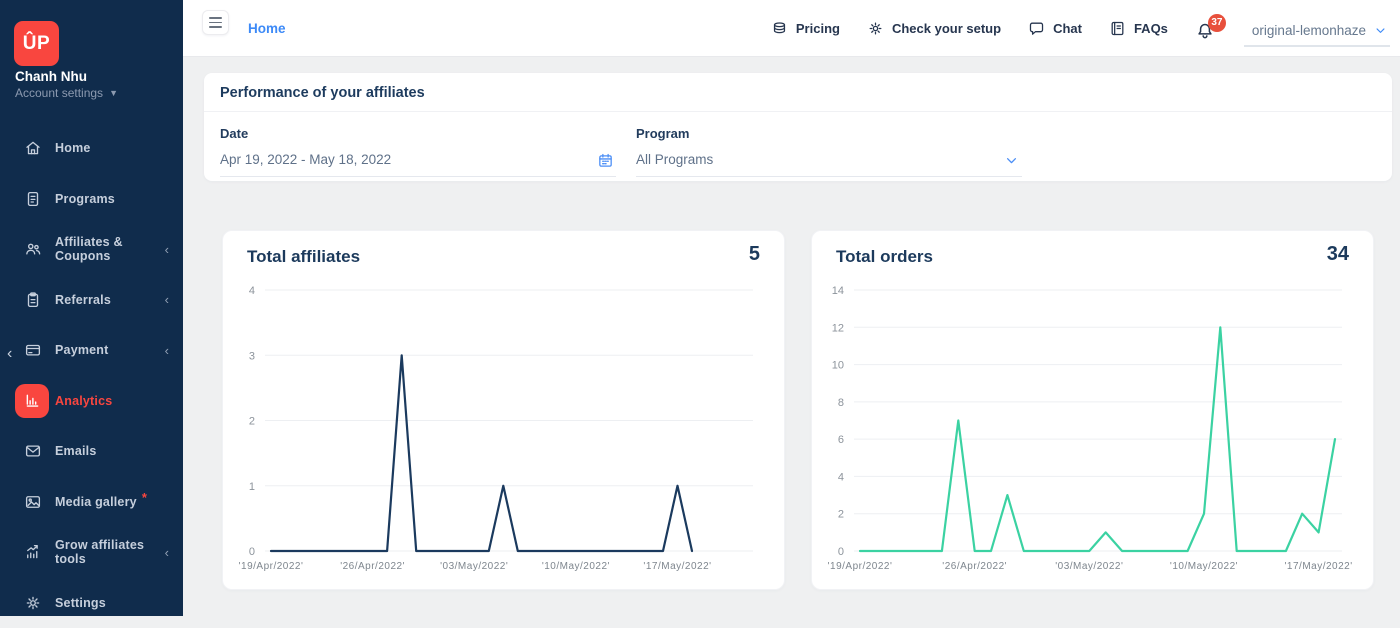 The image size is (1400, 628). I want to click on sidebar-item-label: Affiliates & Coupons, so click(116, 249).